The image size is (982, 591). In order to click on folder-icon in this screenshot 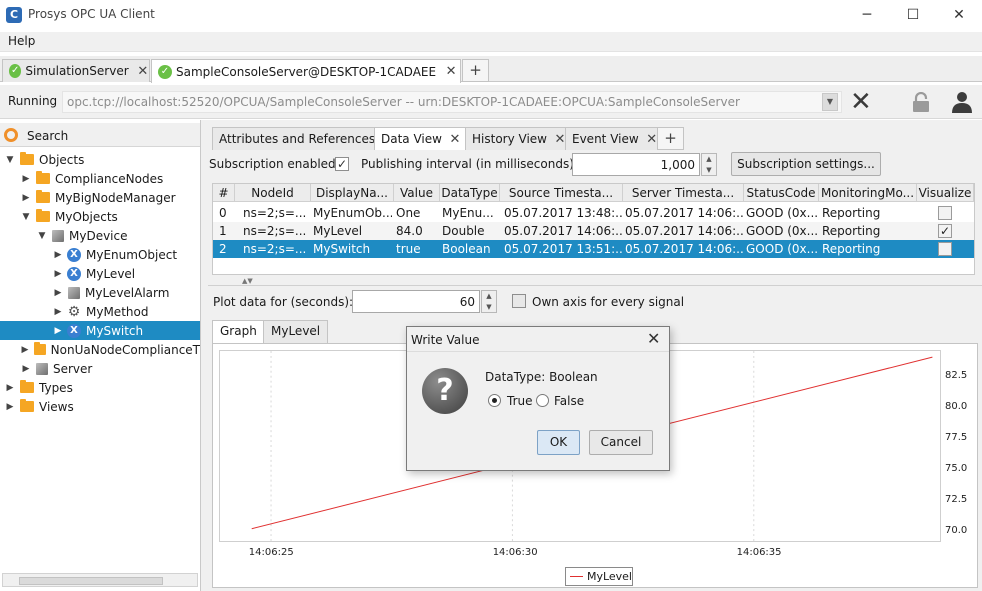, I will do `click(27, 405)`.